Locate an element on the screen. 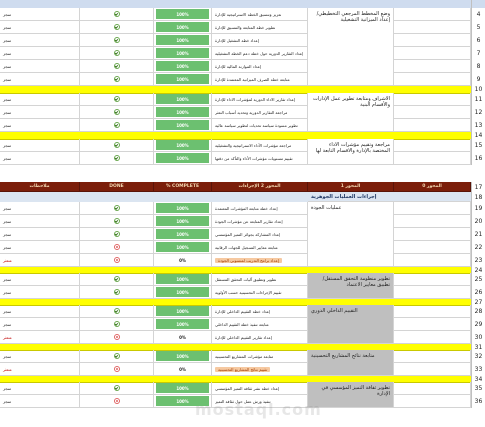 This screenshot has width=485, height=427. action-cell: إعداد الموازنة المالية للإدارة is located at coordinates (260, 66).